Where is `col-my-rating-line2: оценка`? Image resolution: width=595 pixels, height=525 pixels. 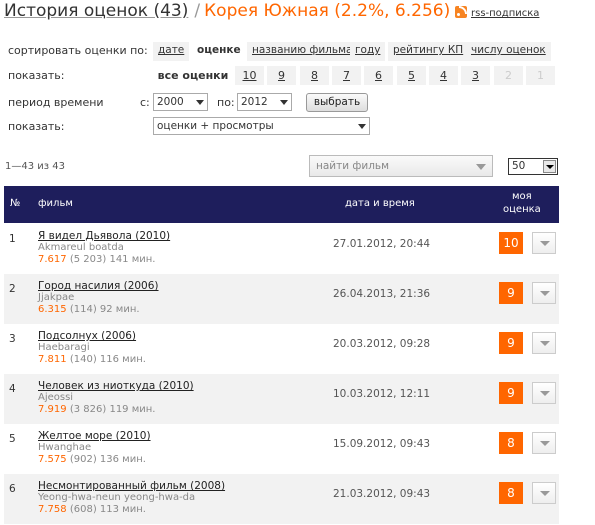
col-my-rating-line2: оценка is located at coordinates (522, 209).